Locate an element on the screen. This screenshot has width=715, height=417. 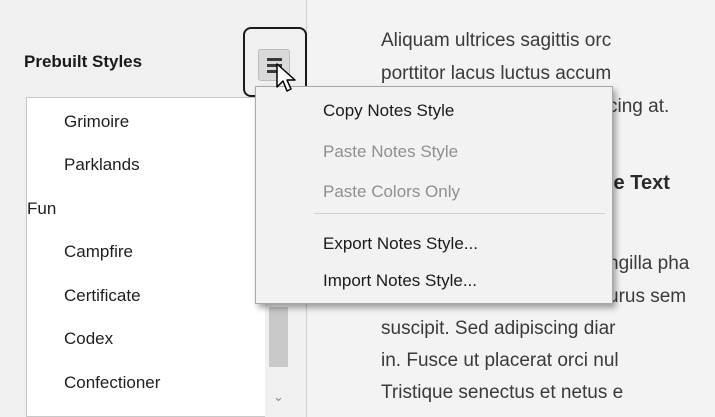
menu-item-paste-notes-style: Paste Notes Style is located at coordinates (390, 152).